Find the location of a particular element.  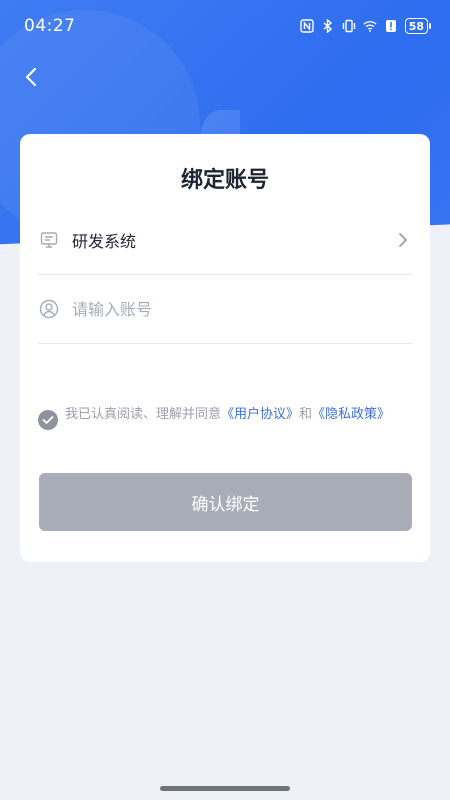

home-indicator is located at coordinates (225, 788).